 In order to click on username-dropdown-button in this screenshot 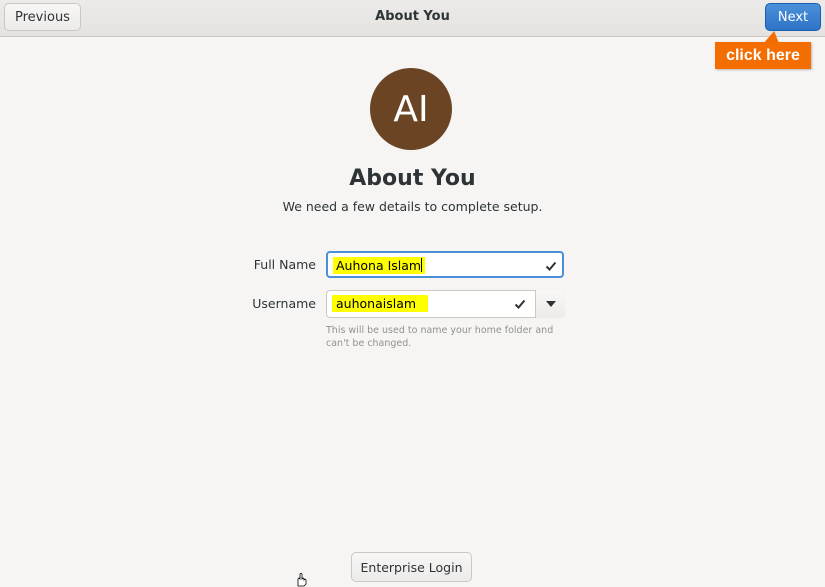, I will do `click(550, 304)`.